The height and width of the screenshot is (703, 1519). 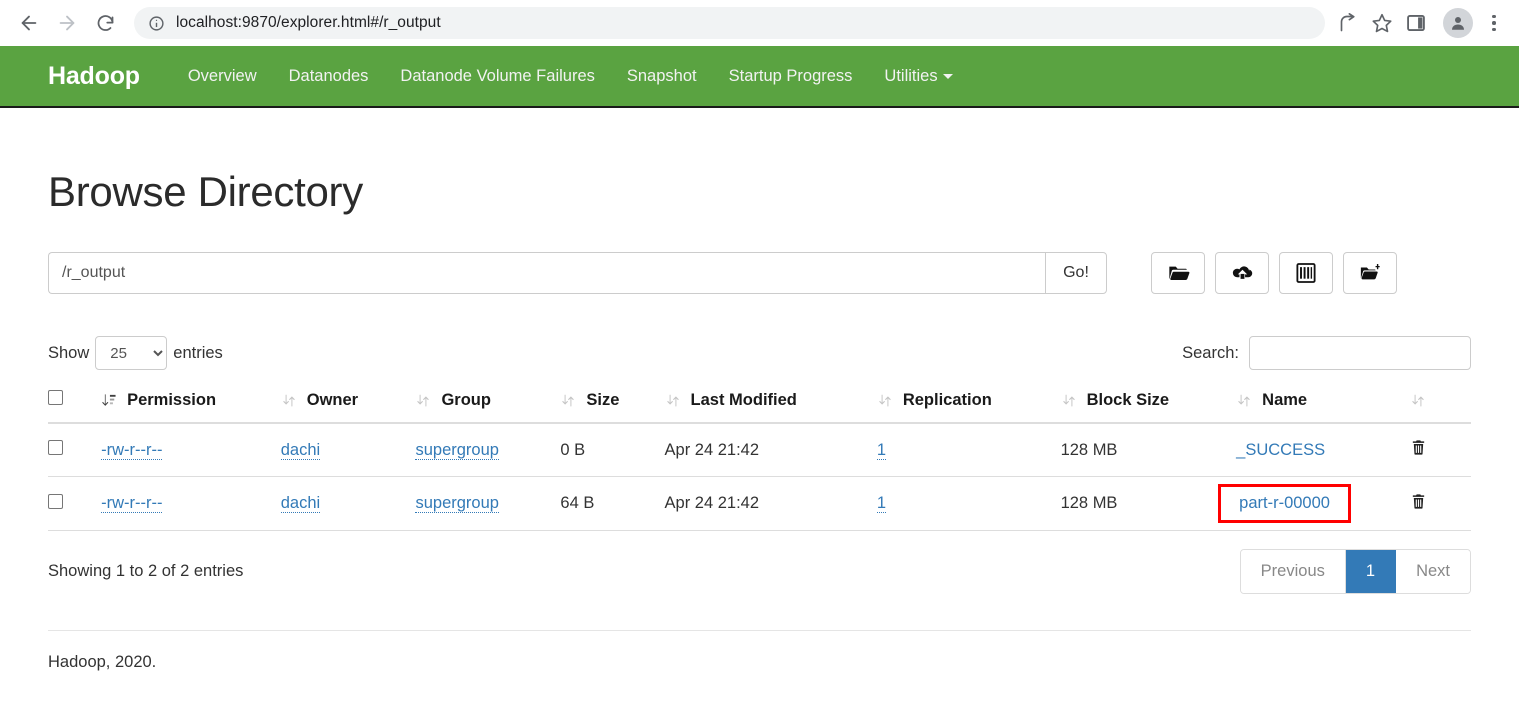 I want to click on nav-item-overview: Overview, so click(x=222, y=76).